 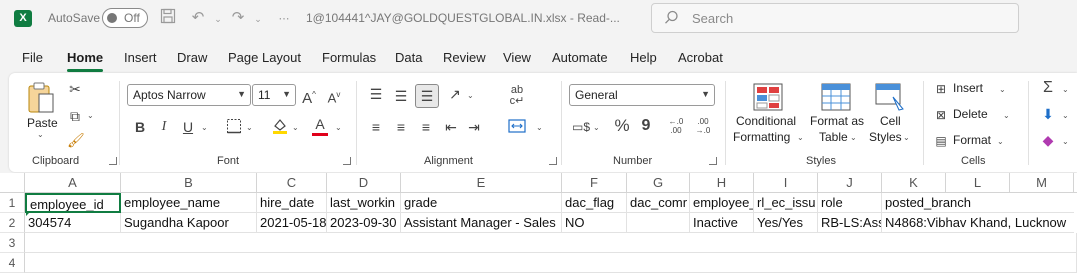 I want to click on redo-dropdown-icon: ⌄, so click(x=258, y=18).